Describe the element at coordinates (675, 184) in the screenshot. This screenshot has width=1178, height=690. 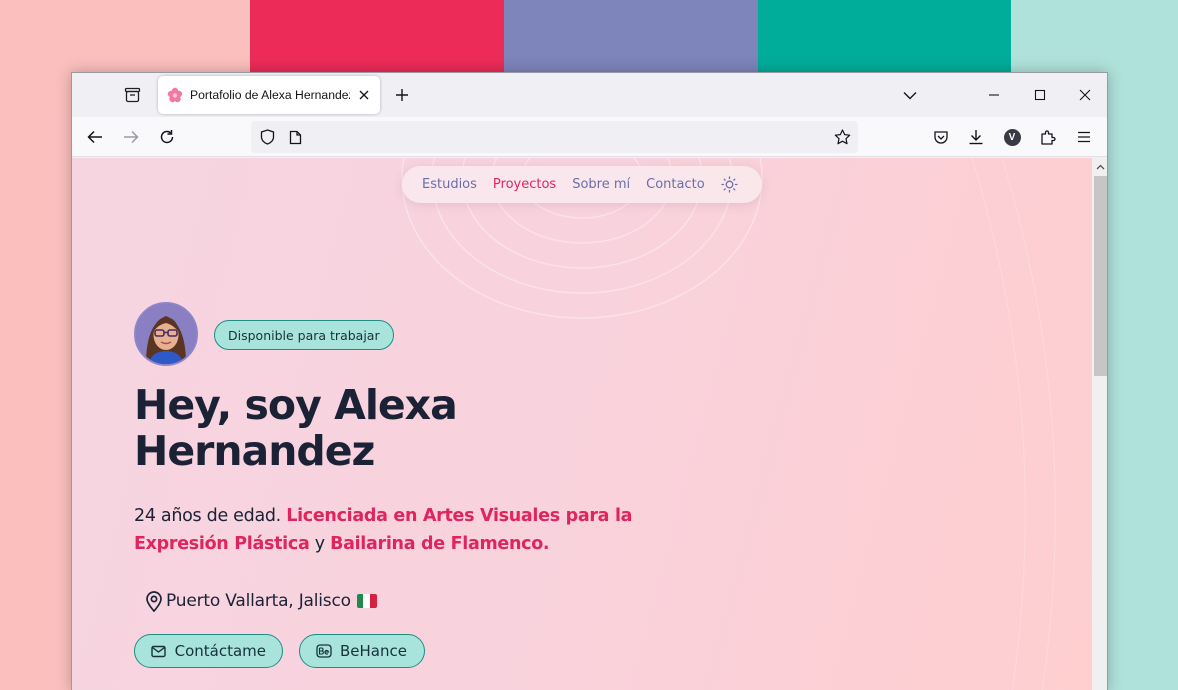
I see `nav-link-contacto: Contacto` at that location.